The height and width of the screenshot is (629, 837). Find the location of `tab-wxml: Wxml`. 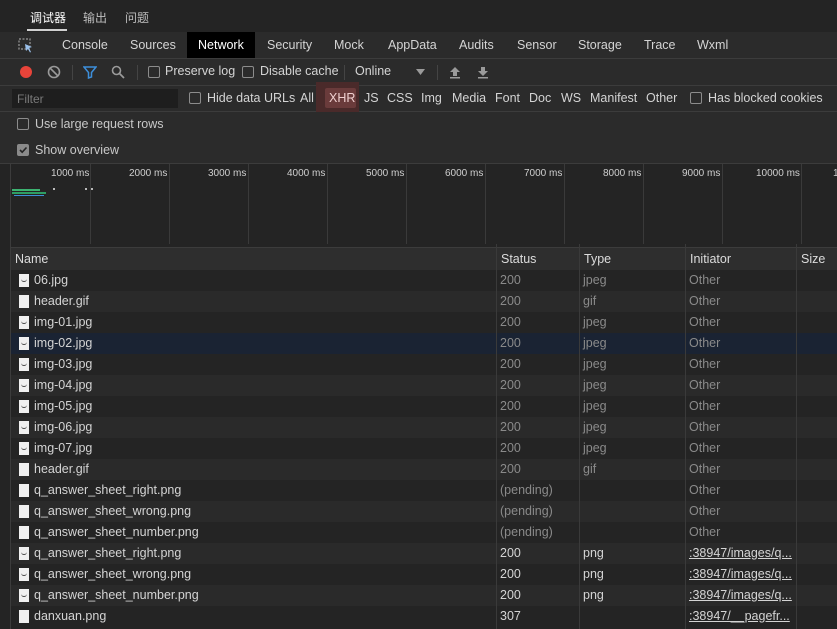

tab-wxml: Wxml is located at coordinates (712, 45).